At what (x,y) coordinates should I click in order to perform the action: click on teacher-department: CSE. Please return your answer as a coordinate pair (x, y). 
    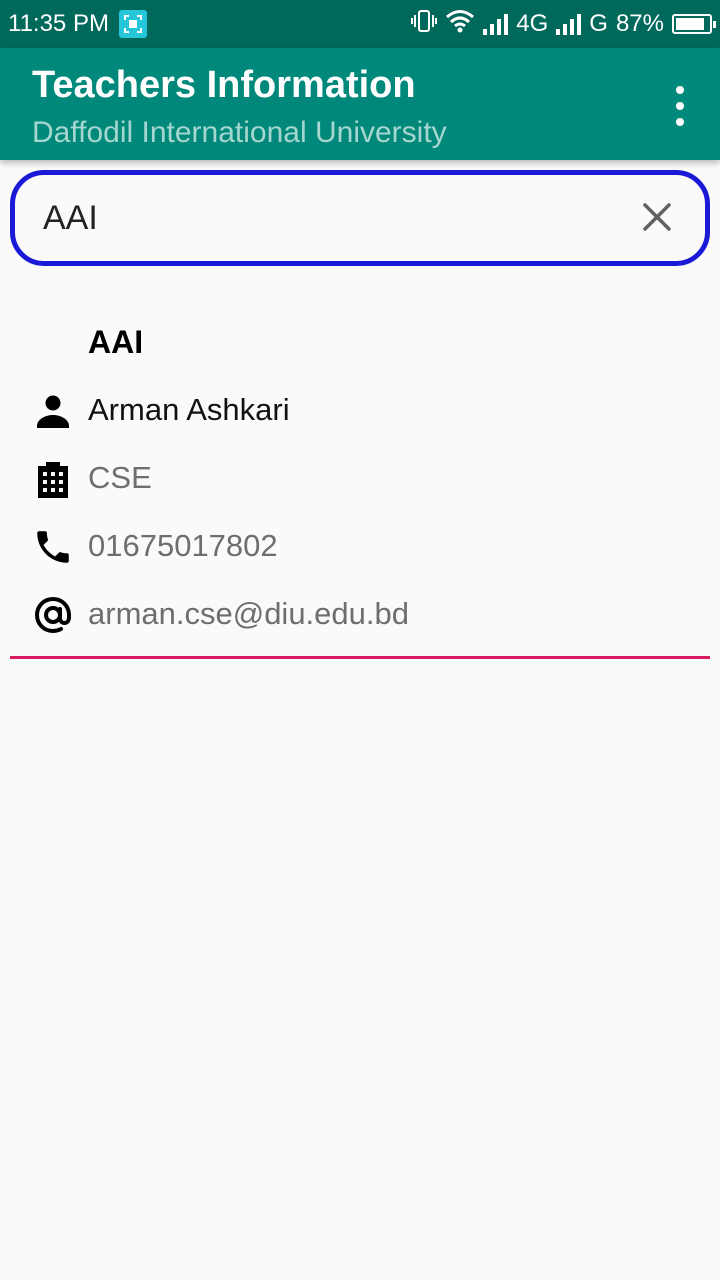
    Looking at the image, I should click on (120, 477).